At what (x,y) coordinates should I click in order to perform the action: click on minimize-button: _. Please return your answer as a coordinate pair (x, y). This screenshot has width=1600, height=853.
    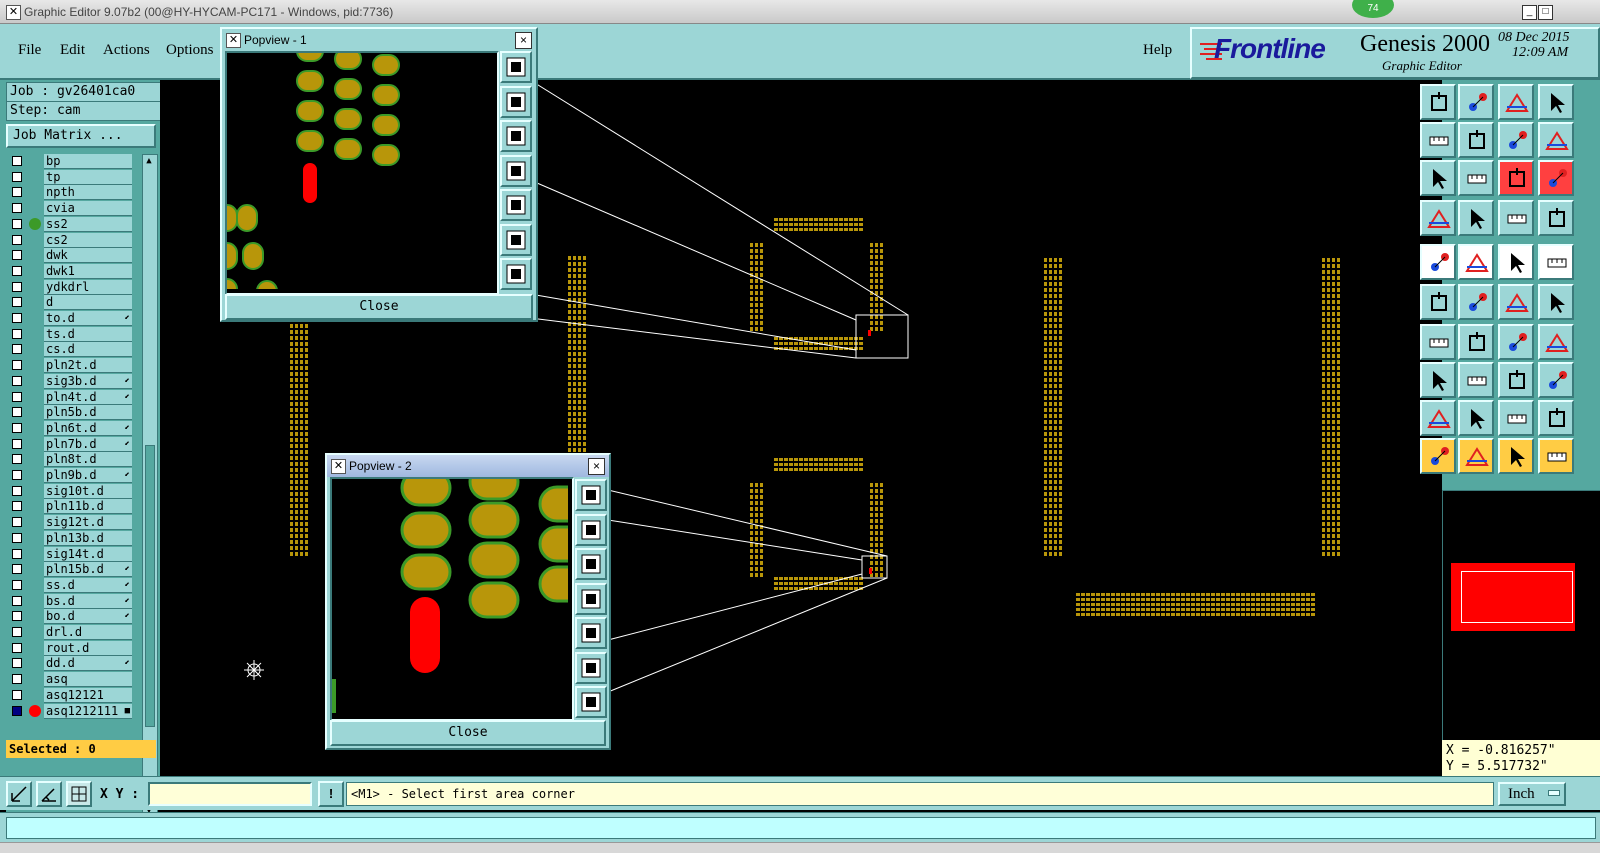
    Looking at the image, I should click on (1529, 12).